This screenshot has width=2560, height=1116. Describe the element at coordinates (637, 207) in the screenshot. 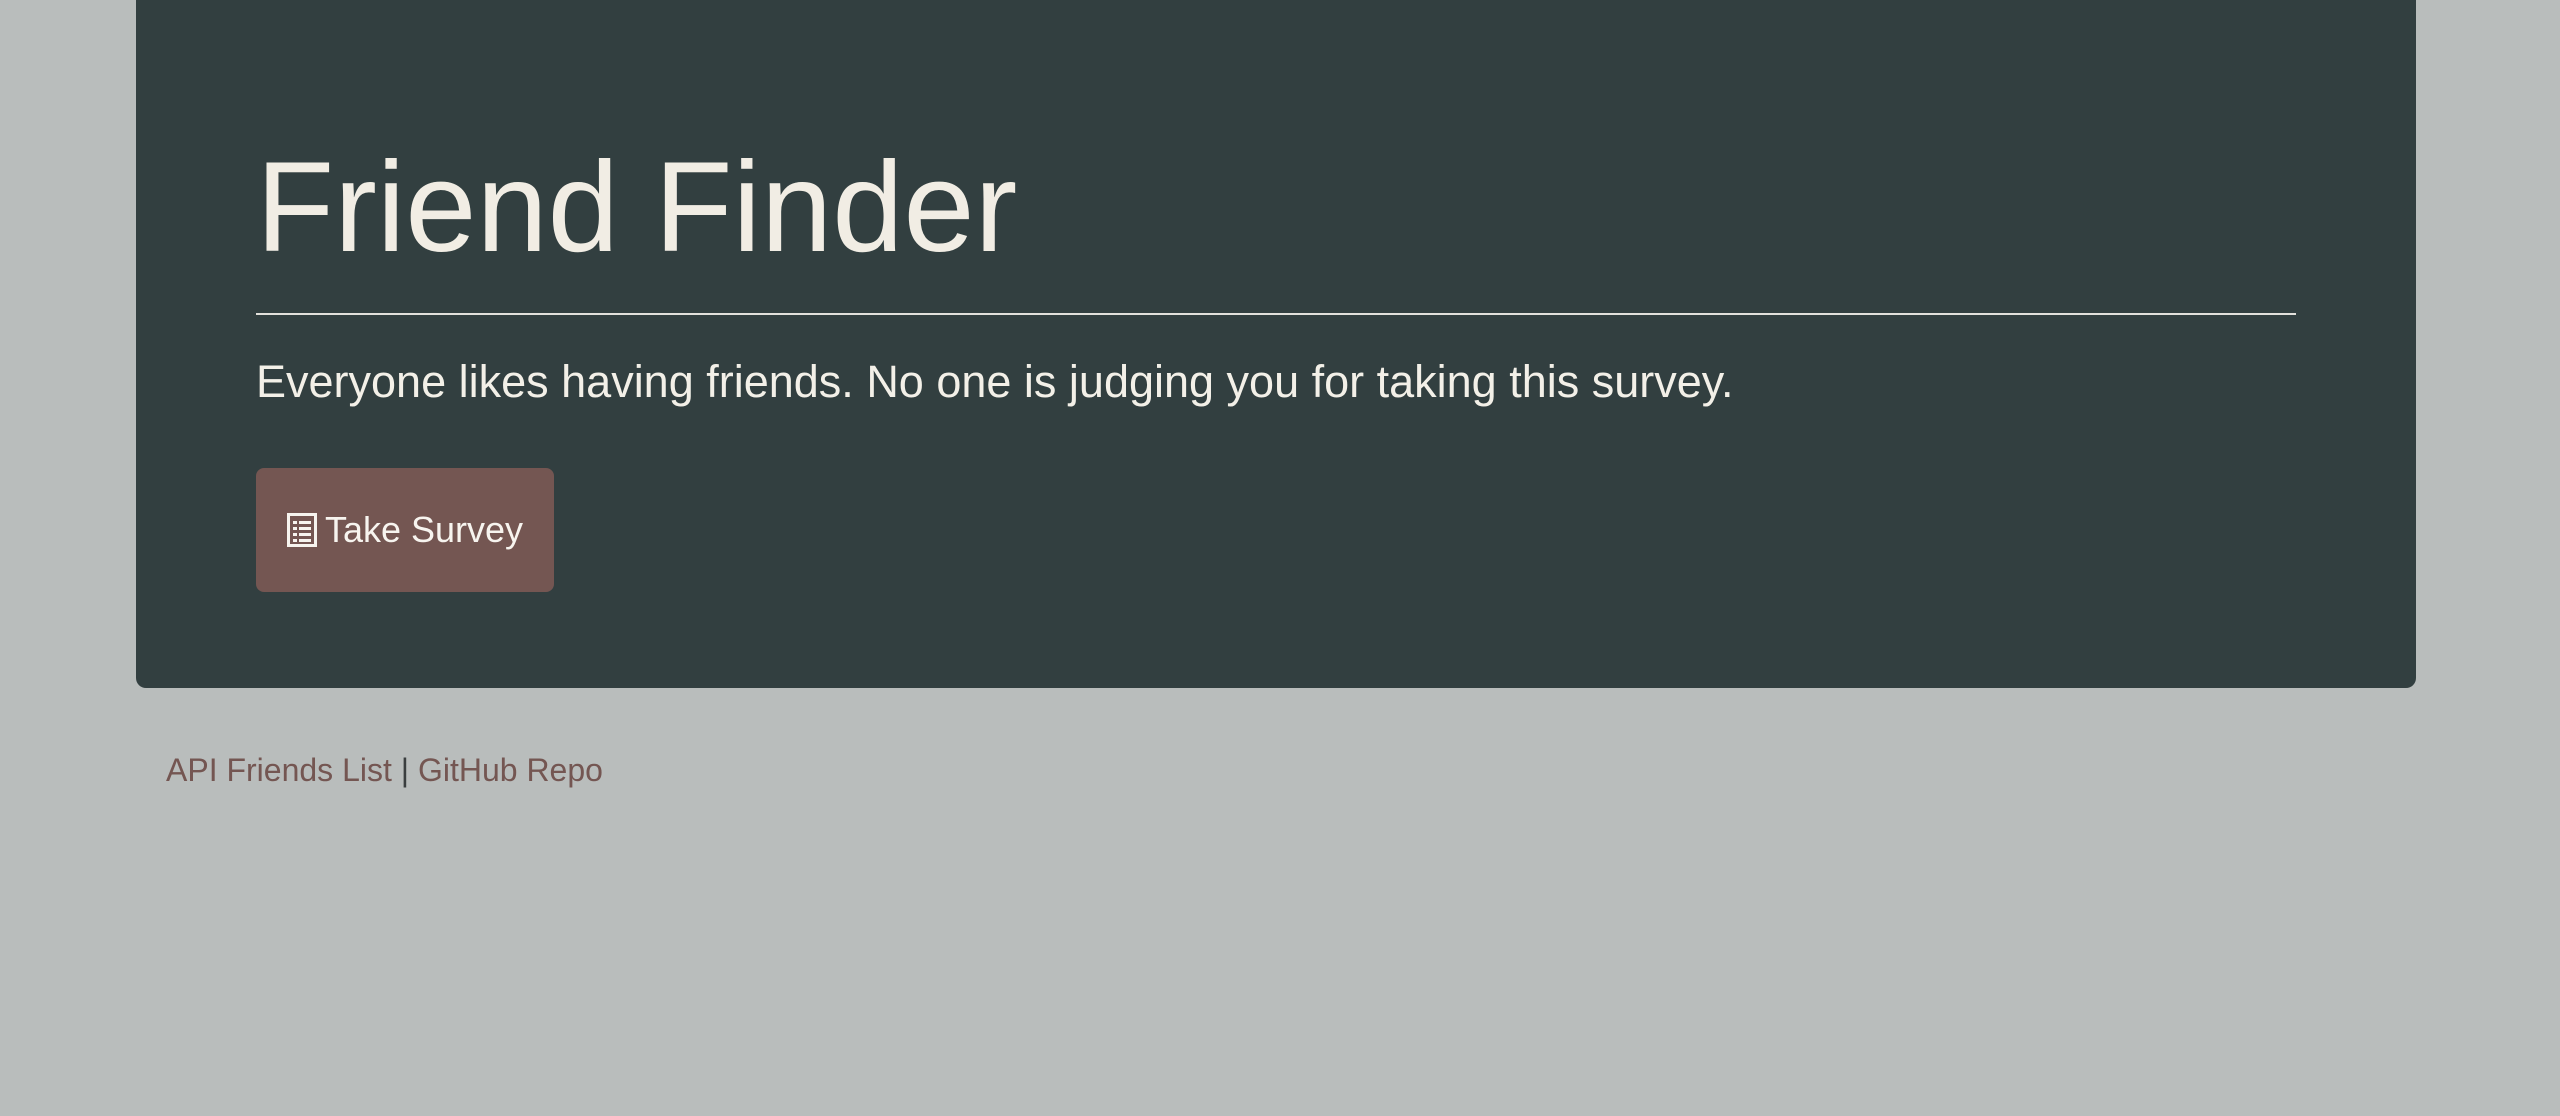

I see `page-title: Friend Finder` at that location.